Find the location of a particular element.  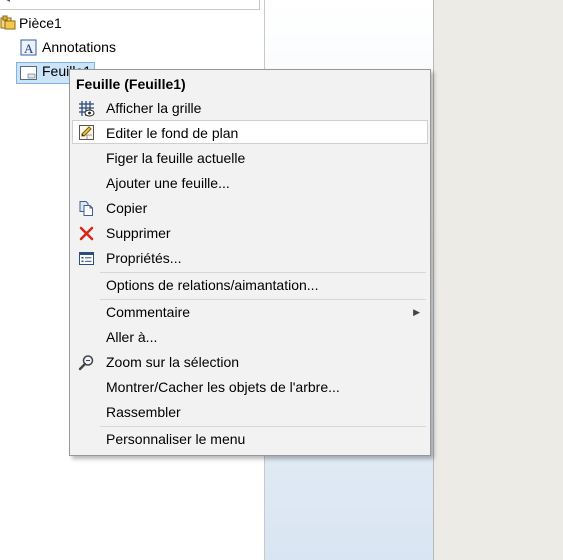

menu-item-show-grid: Afficher la grille is located at coordinates (250, 108).